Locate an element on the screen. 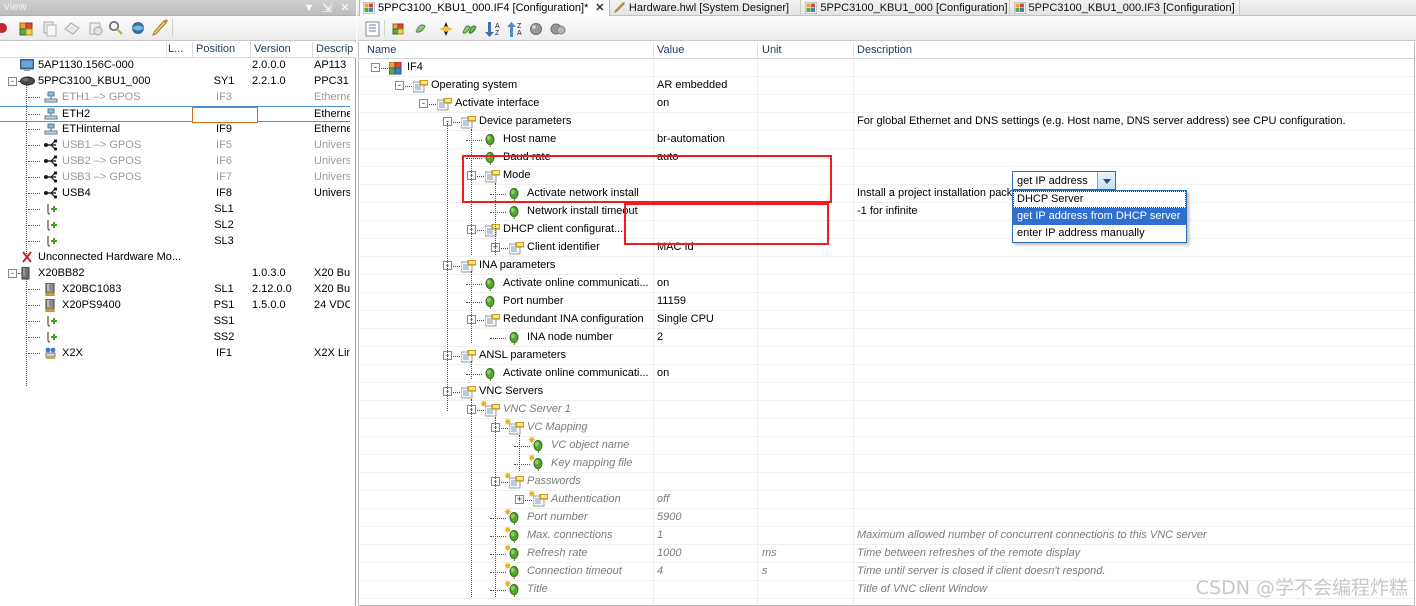 The width and height of the screenshot is (1416, 606). compare-icon is located at coordinates (469, 29).